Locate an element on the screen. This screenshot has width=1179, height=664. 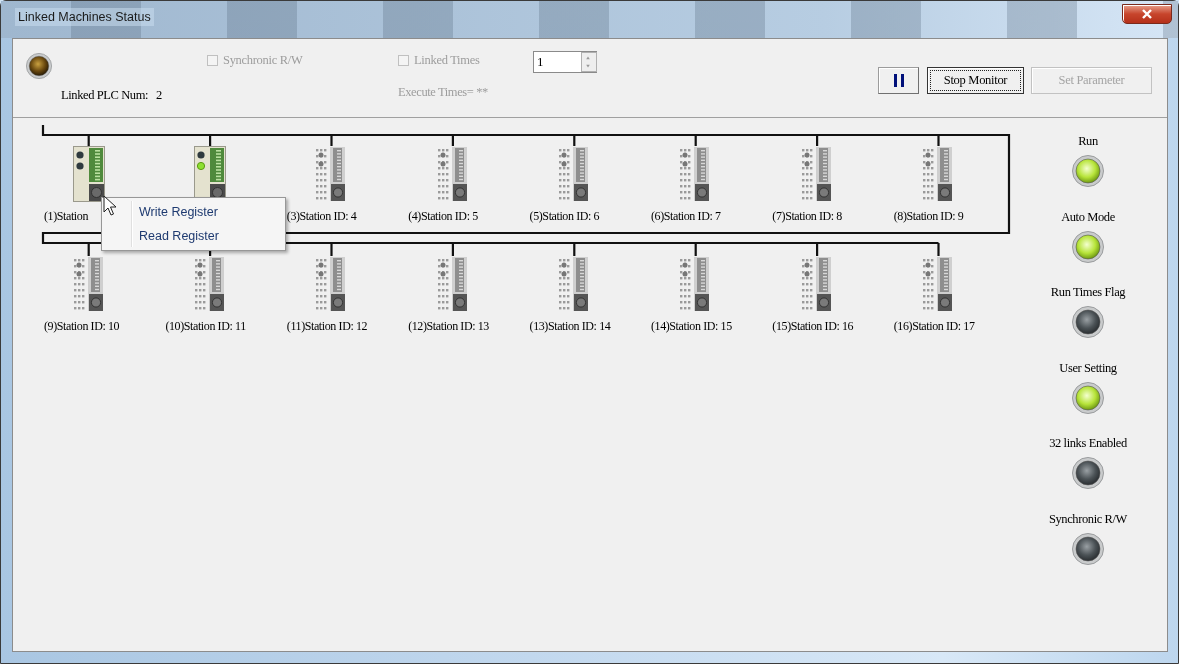
window-title: Linked Machines Status is located at coordinates (84, 16).